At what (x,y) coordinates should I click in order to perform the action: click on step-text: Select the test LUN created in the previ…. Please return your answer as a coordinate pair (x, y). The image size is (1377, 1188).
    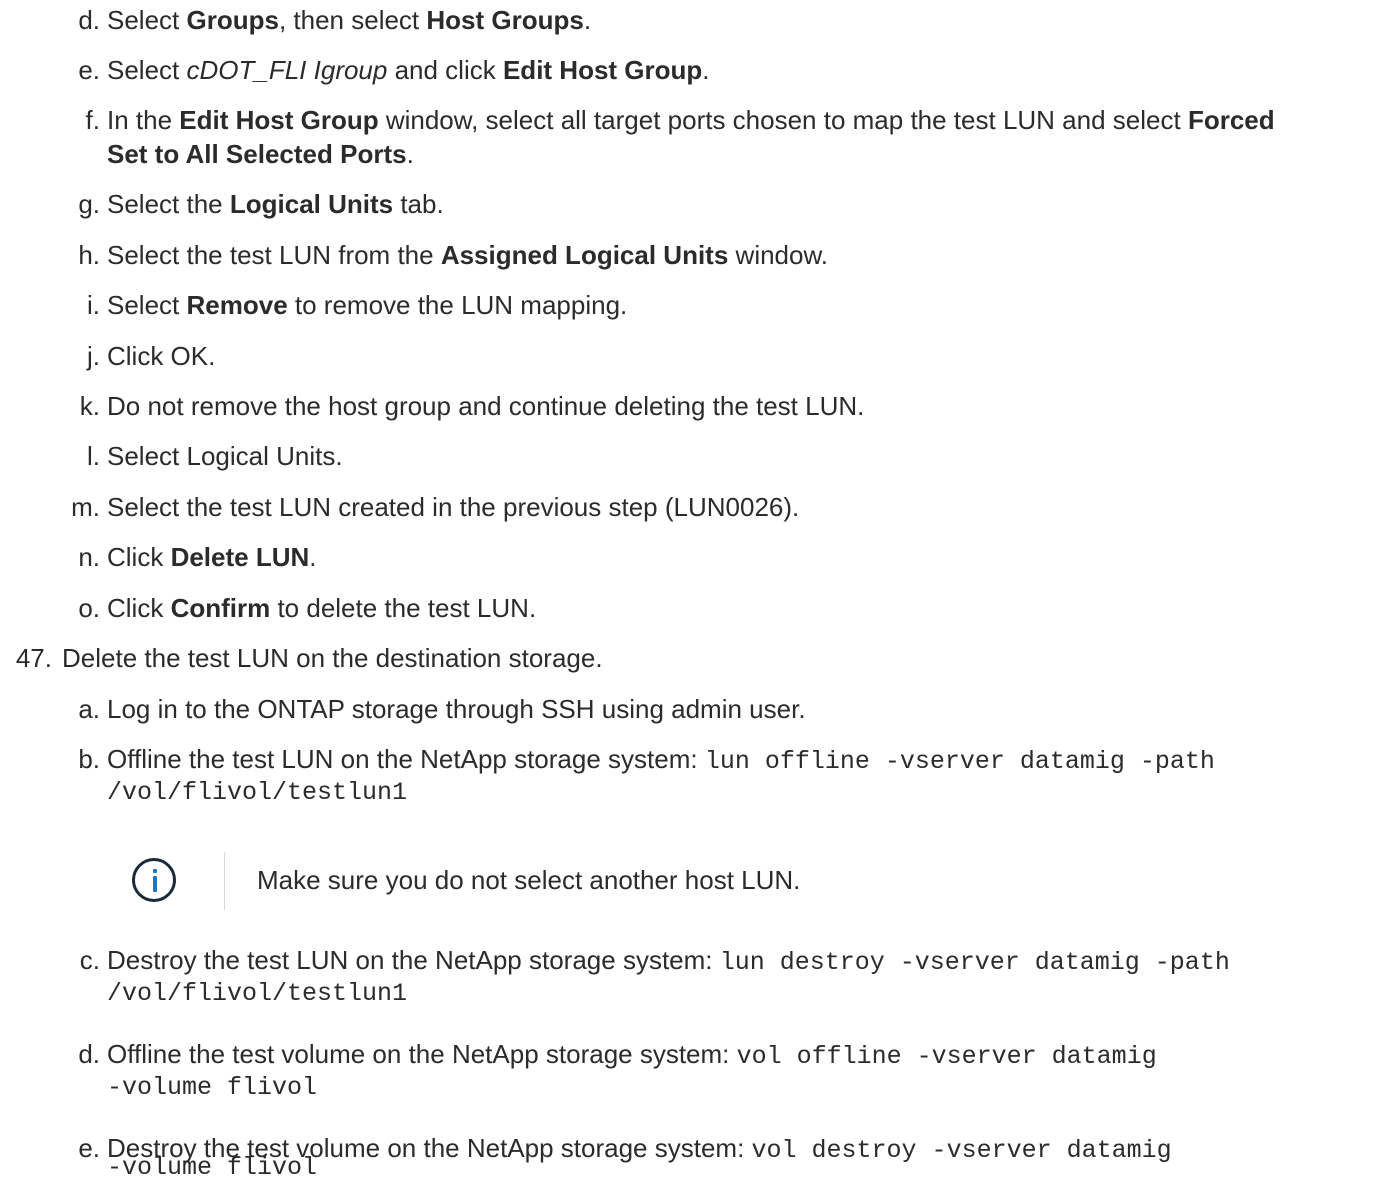
    Looking at the image, I should click on (453, 507).